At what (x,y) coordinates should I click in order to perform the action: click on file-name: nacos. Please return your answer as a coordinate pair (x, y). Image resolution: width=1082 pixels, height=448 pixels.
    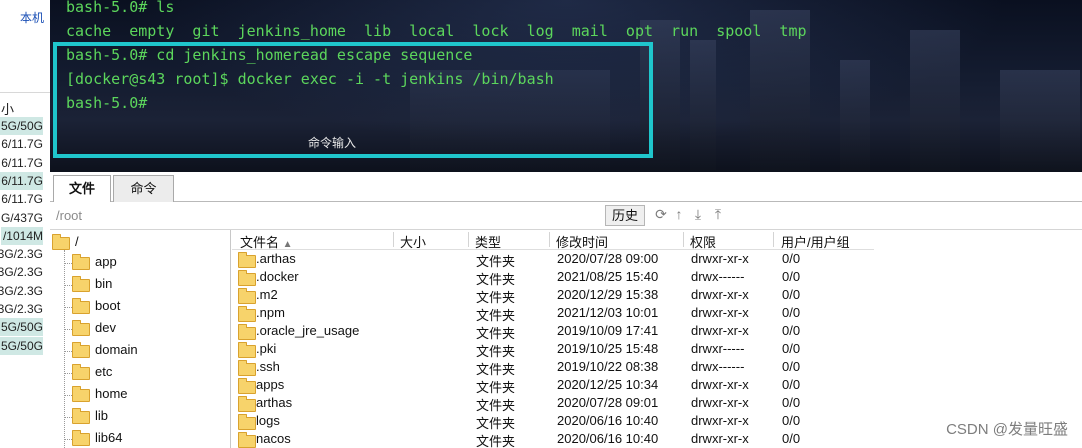
    Looking at the image, I should click on (273, 438).